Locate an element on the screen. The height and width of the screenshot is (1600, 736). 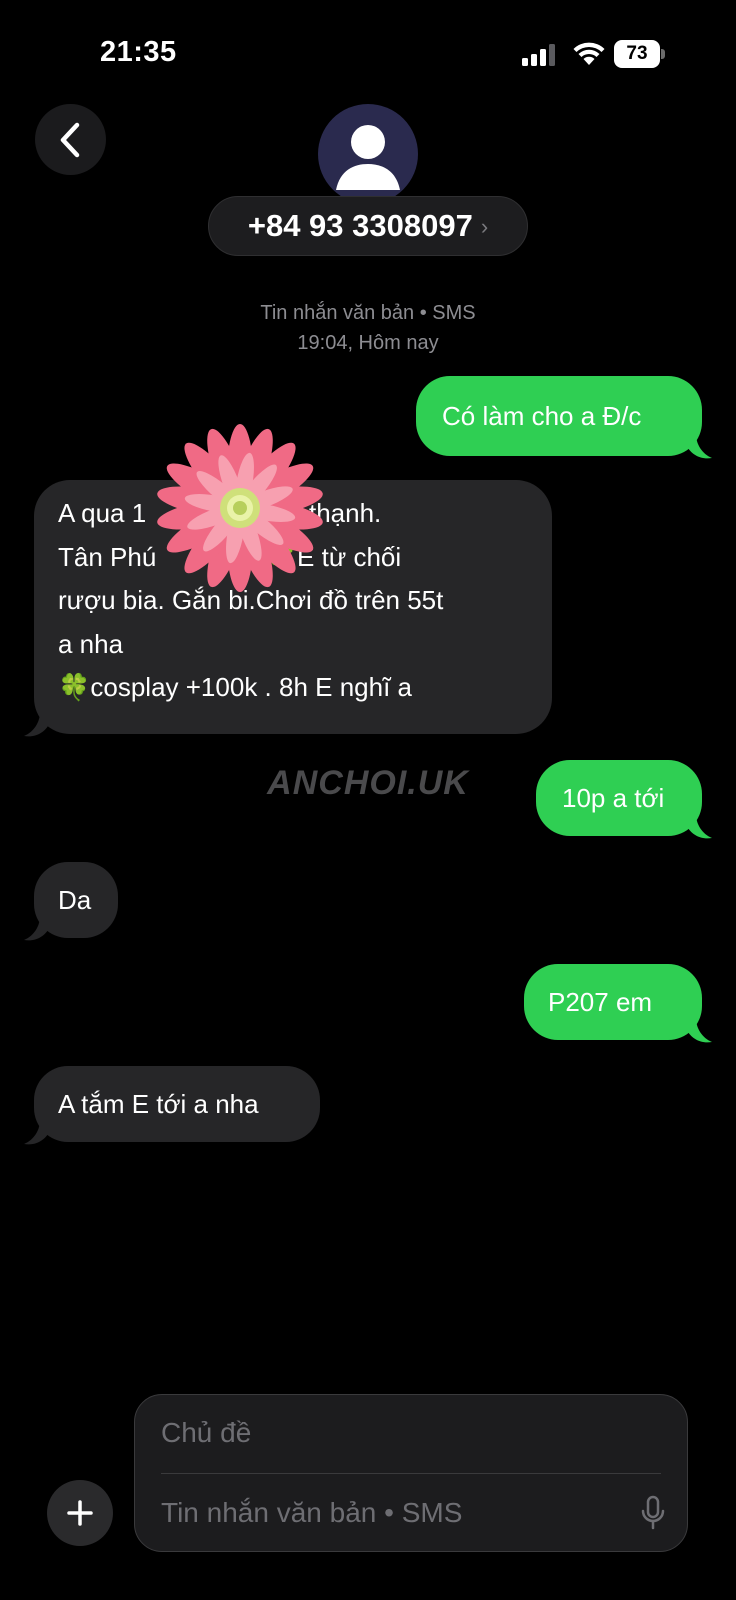
composer-divider is located at coordinates (411, 1473).